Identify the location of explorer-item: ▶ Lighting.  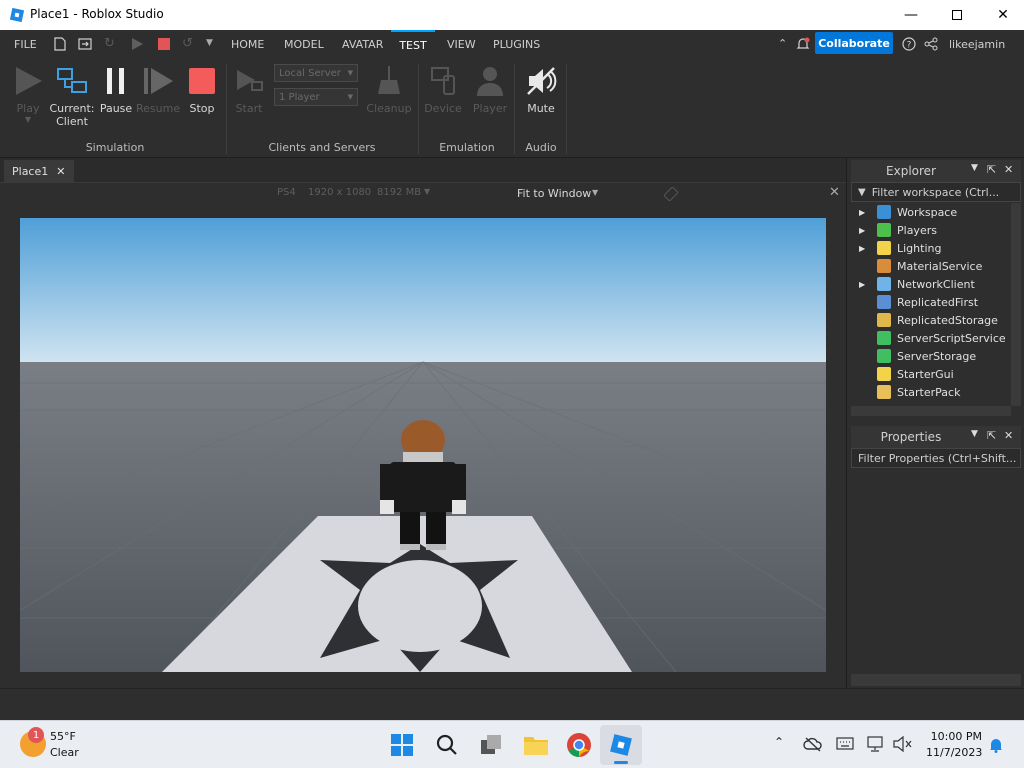
(931, 248).